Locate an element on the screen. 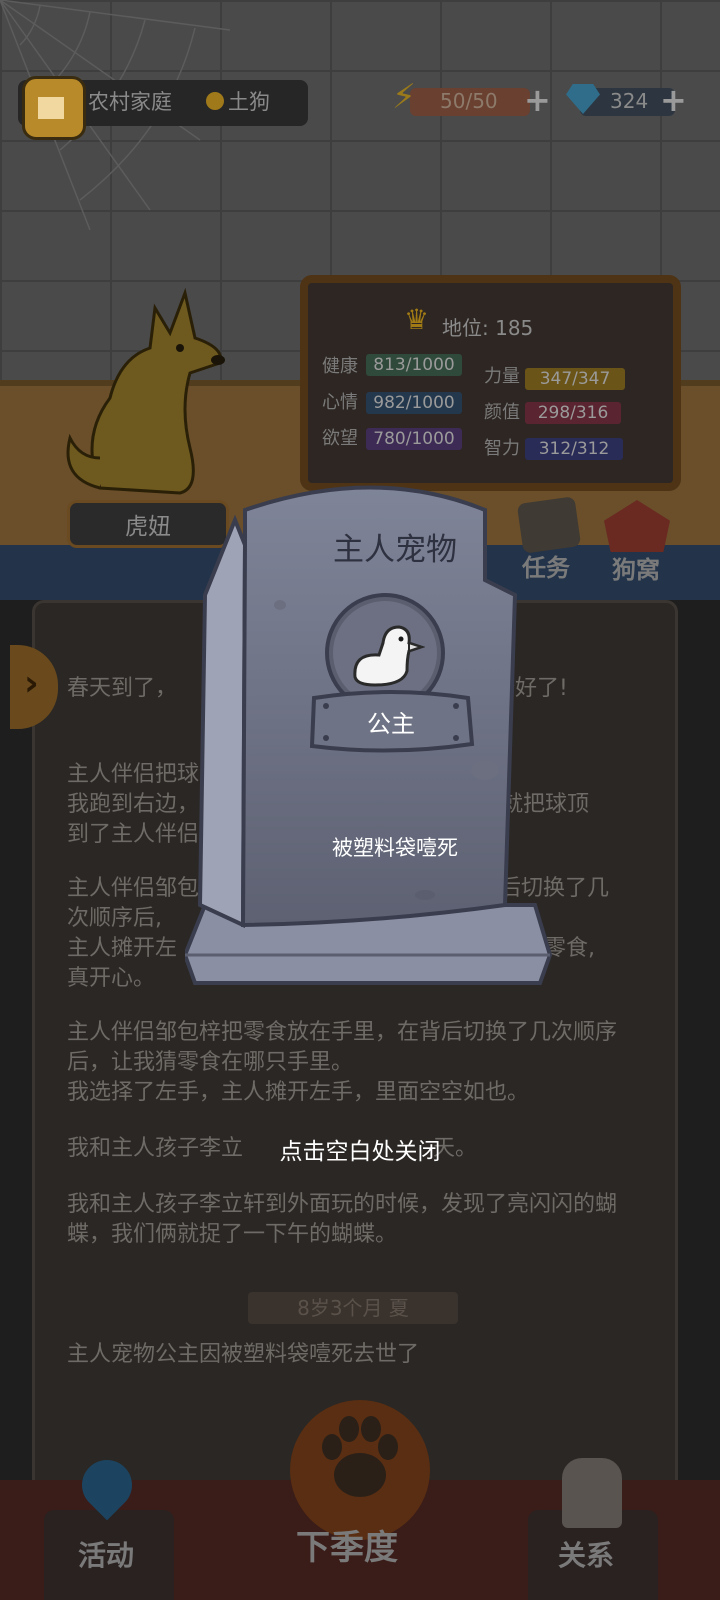 This screenshot has width=720, height=1600. pet-name: 公主 is located at coordinates (391, 724).